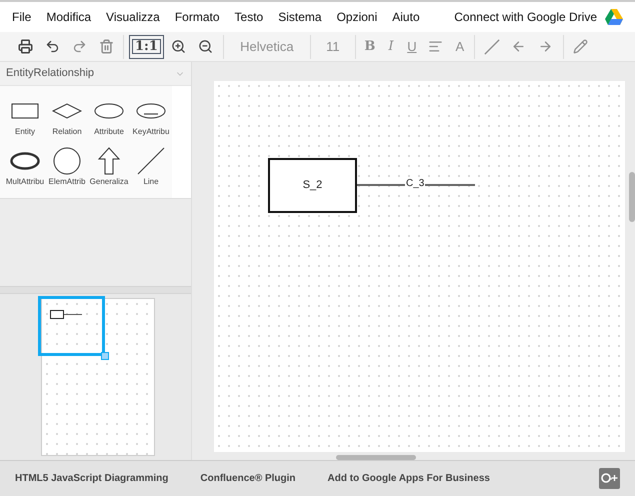  What do you see at coordinates (25, 161) in the screenshot?
I see `multi-attribute-icon` at bounding box center [25, 161].